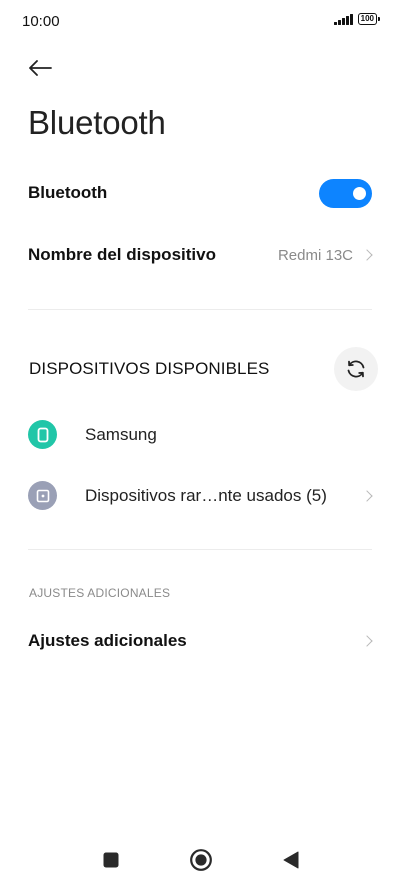  What do you see at coordinates (206, 495) in the screenshot?
I see `device-name: Dispositivos rar…nte usados (5)` at bounding box center [206, 495].